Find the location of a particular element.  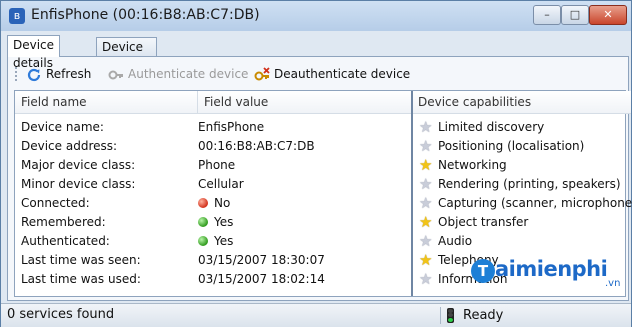

capability-item: ★ Positioning (localisation) is located at coordinates (501, 146).